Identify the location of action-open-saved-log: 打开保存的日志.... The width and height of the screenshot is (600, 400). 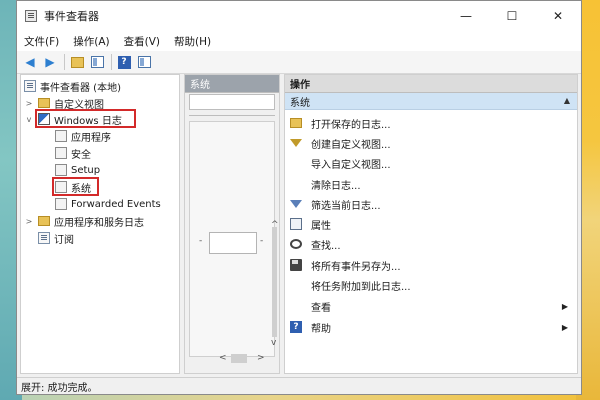
(431, 123).